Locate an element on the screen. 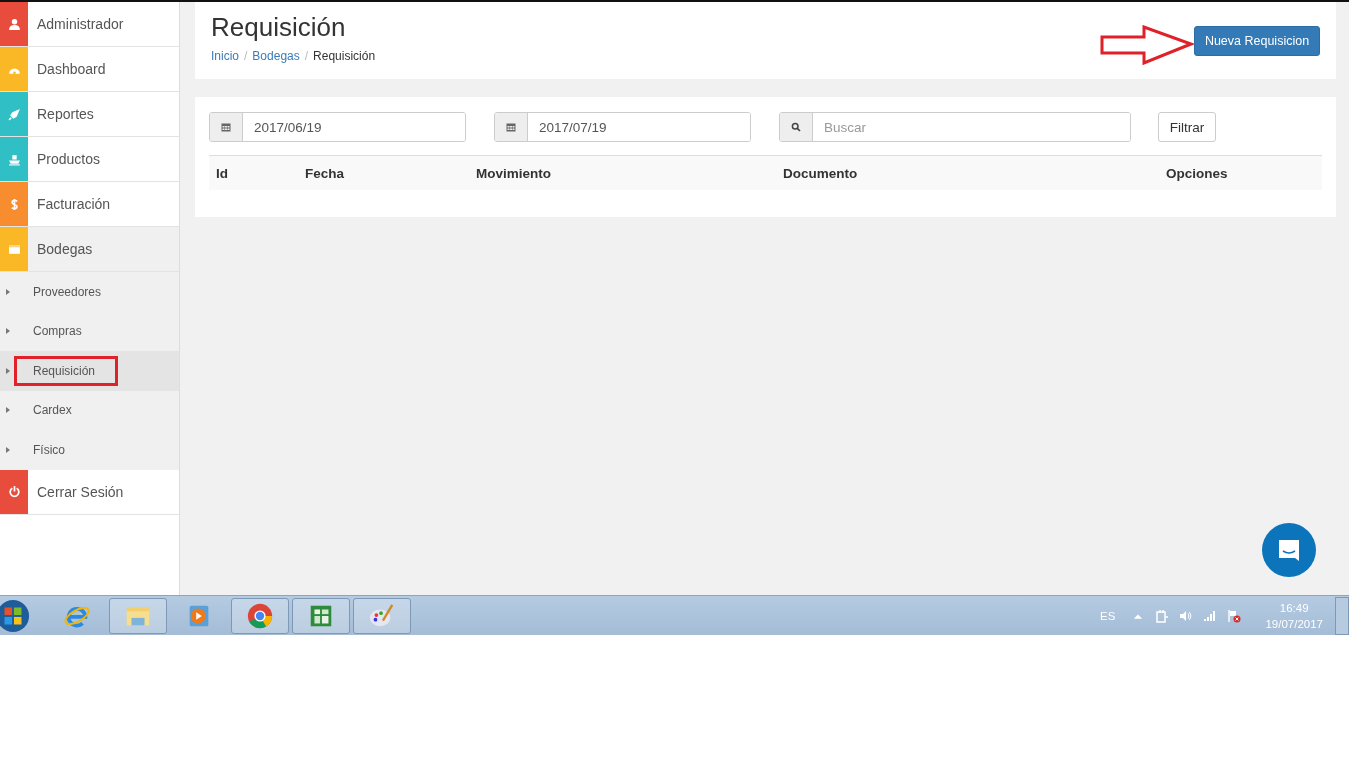  power-icon is located at coordinates (14, 491).